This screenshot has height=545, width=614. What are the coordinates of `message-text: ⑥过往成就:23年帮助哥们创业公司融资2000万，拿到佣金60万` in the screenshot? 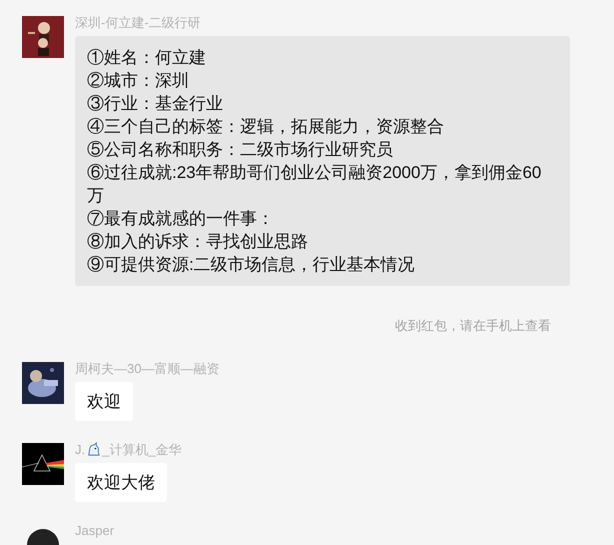 It's located at (314, 184).